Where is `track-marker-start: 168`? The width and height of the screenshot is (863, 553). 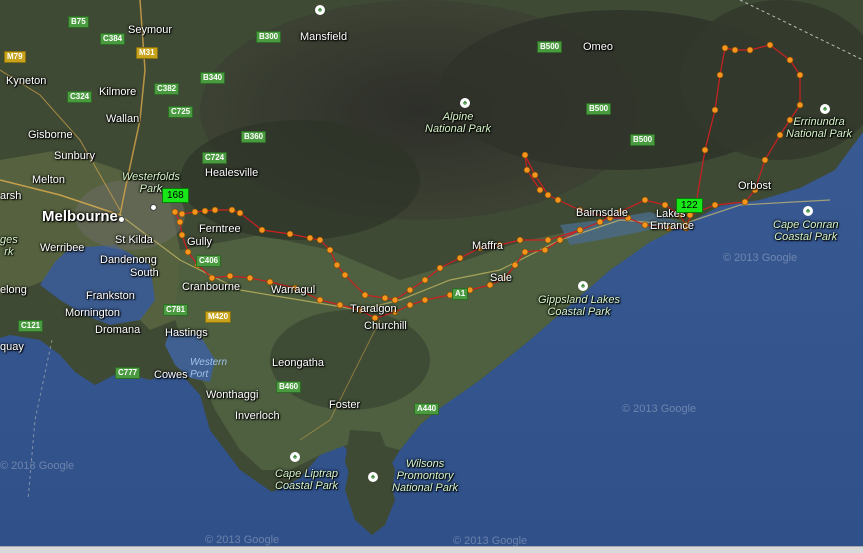 track-marker-start: 168 is located at coordinates (175, 195).